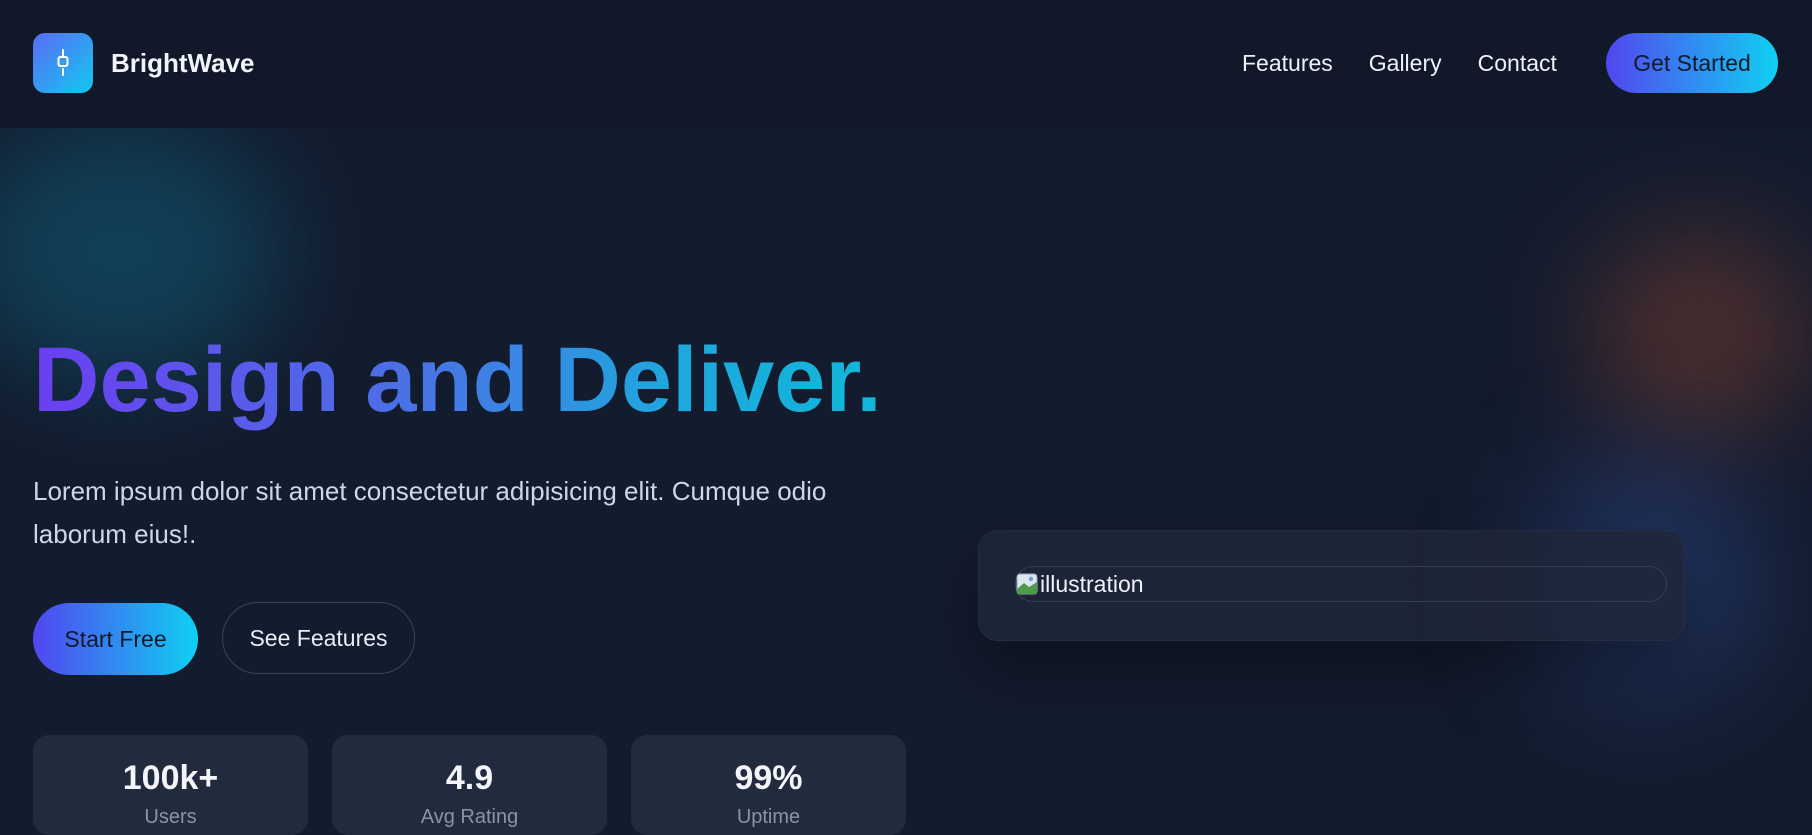 This screenshot has width=1812, height=835. Describe the element at coordinates (1092, 583) in the screenshot. I see `illustration-alt-text: illustration` at that location.